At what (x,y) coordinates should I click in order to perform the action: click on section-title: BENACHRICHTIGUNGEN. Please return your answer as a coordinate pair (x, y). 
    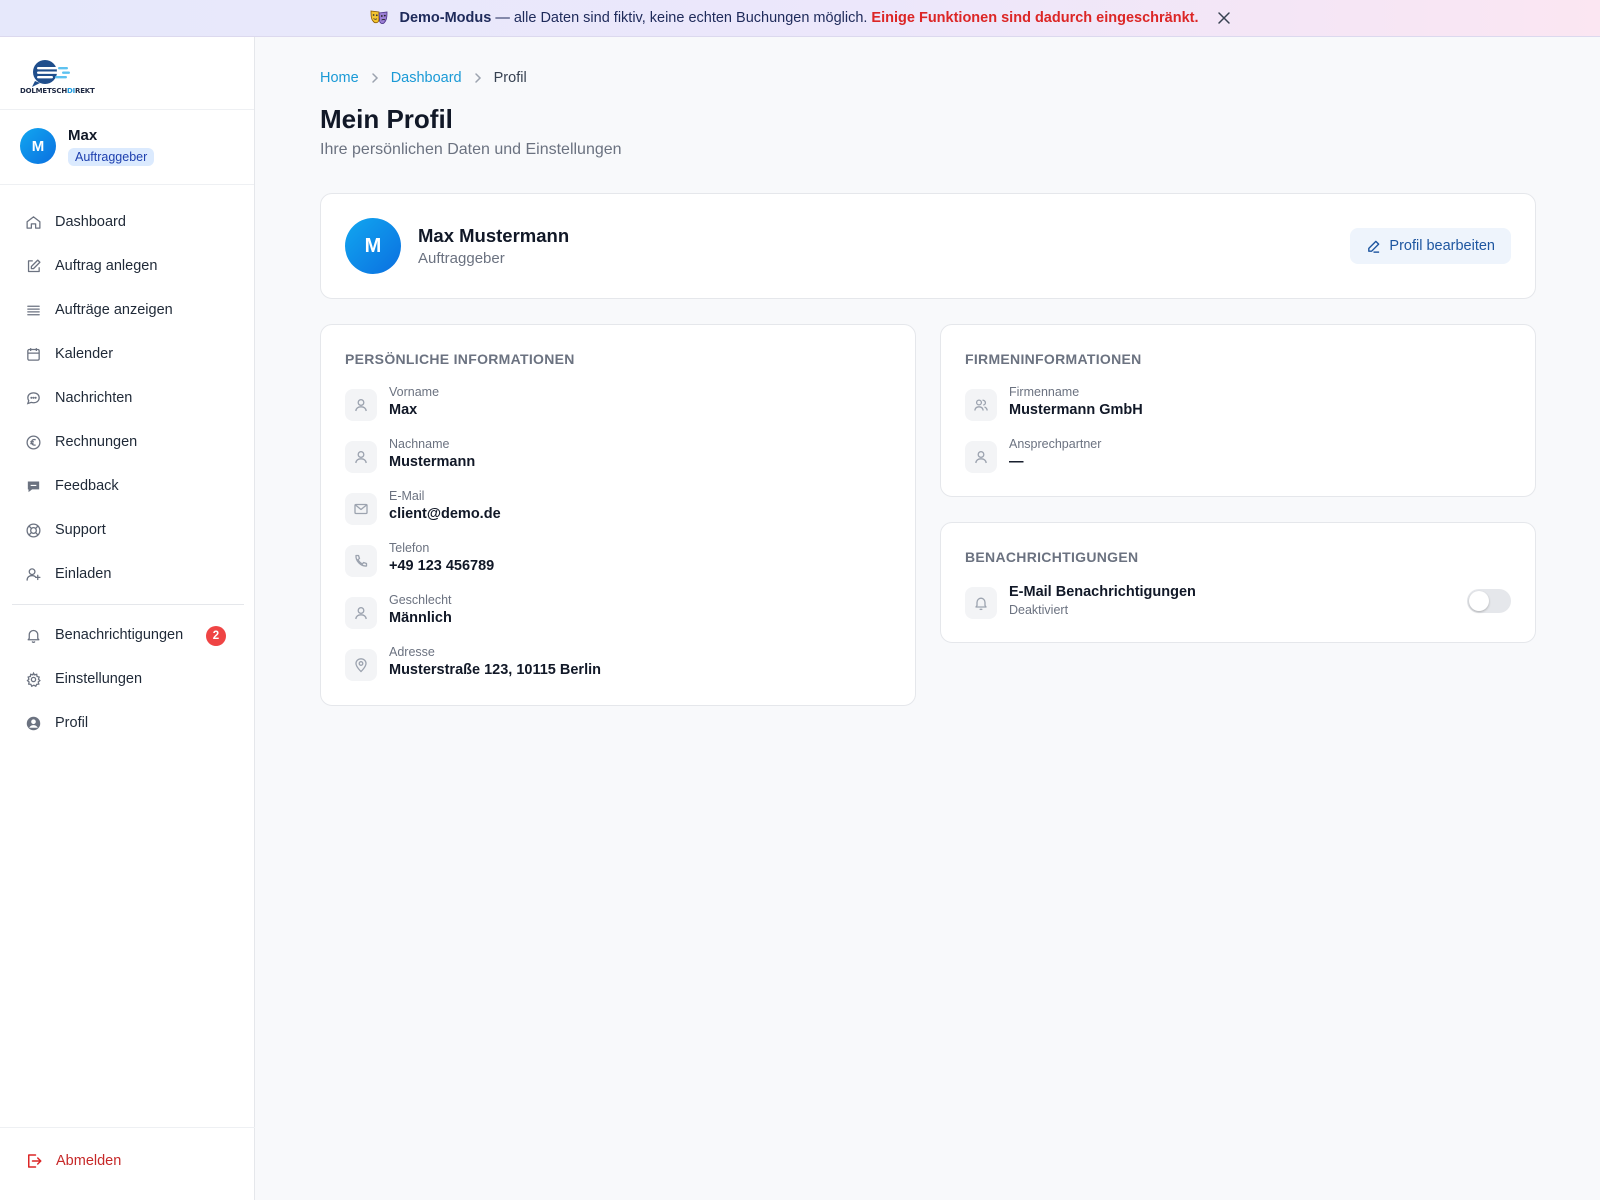
    Looking at the image, I should click on (1052, 557).